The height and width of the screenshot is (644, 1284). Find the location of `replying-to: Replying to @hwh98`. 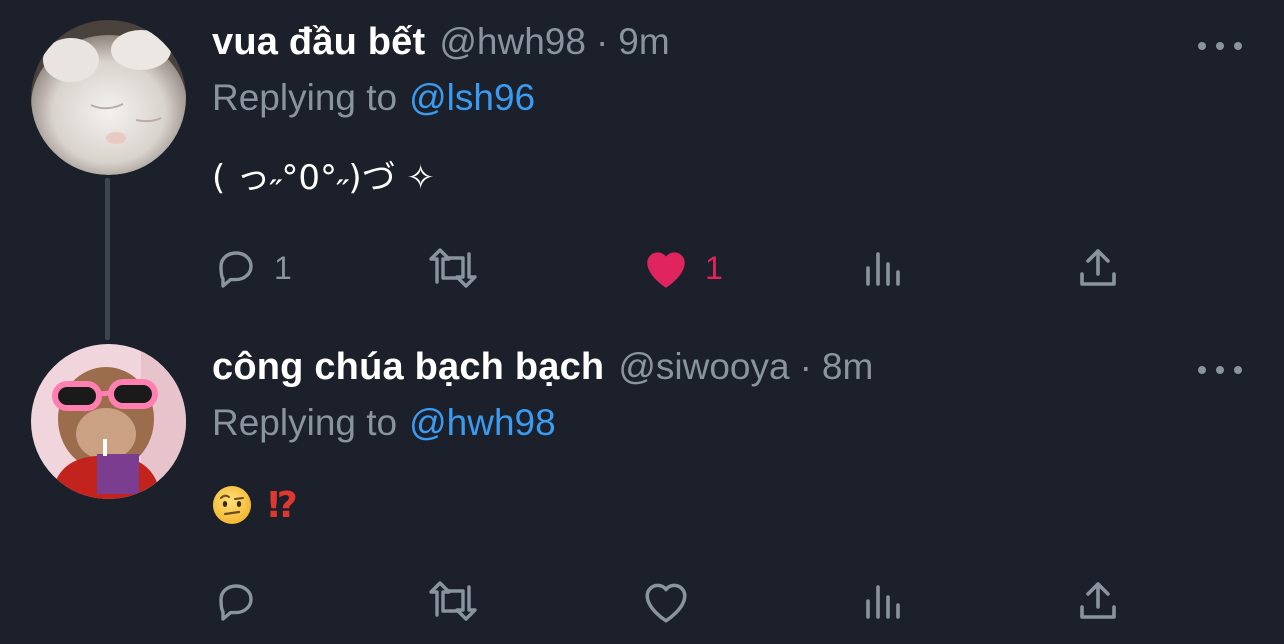

replying-to: Replying to @hwh98 is located at coordinates (384, 423).